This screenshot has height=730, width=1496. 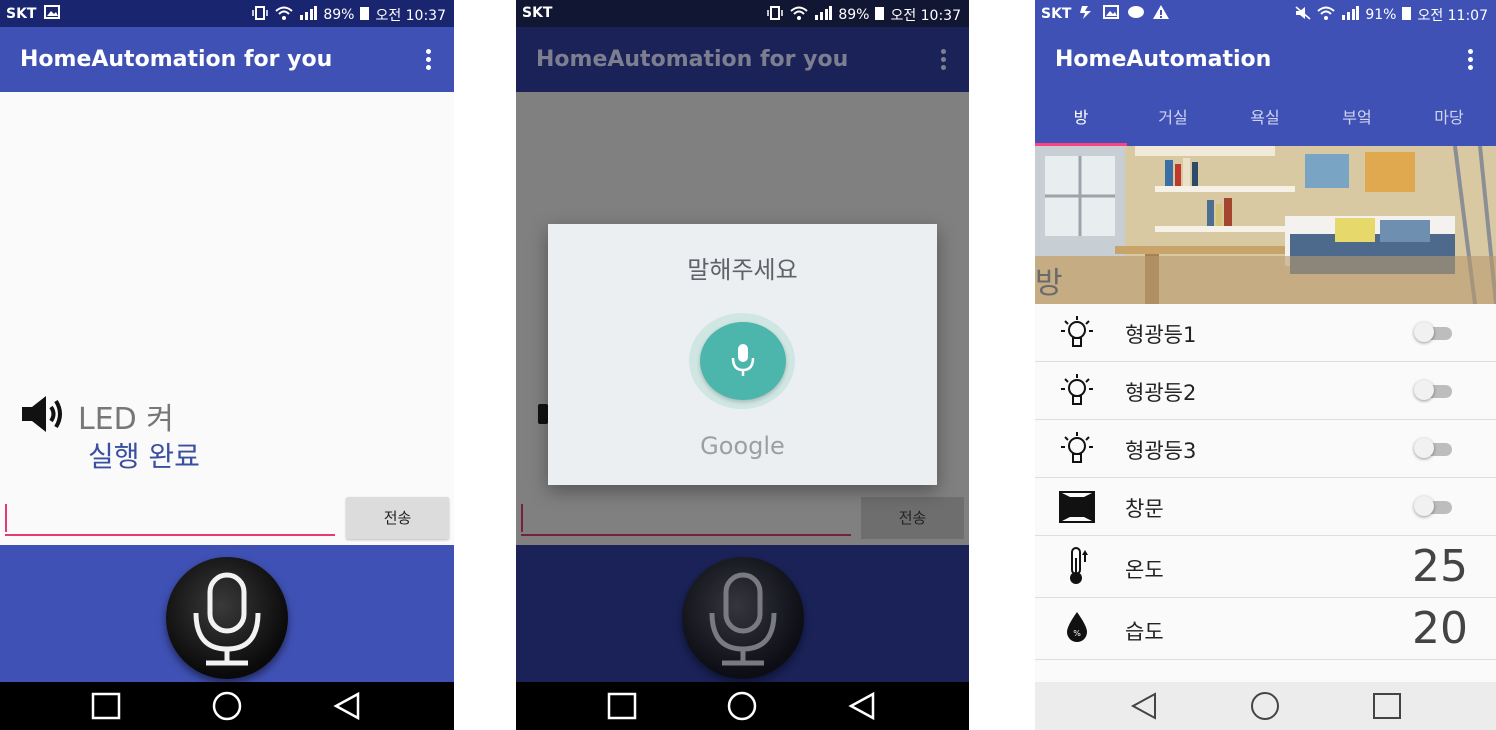 I want to click on app-title: HomeAutomation, so click(x=1163, y=59).